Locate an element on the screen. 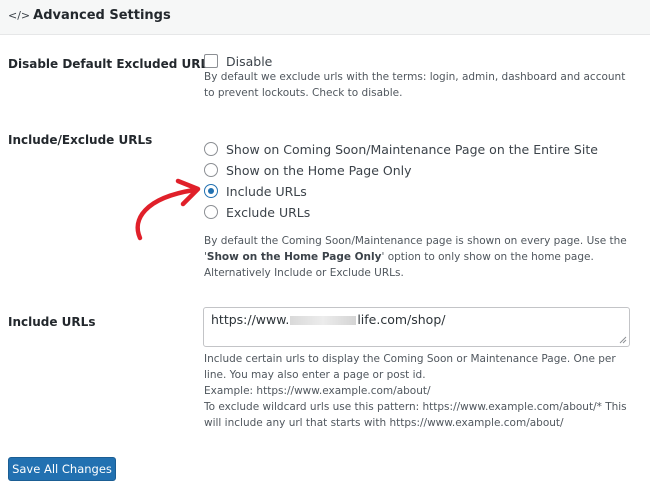 The height and width of the screenshot is (490, 650). include-urls-label: Include URLs is located at coordinates (52, 322).